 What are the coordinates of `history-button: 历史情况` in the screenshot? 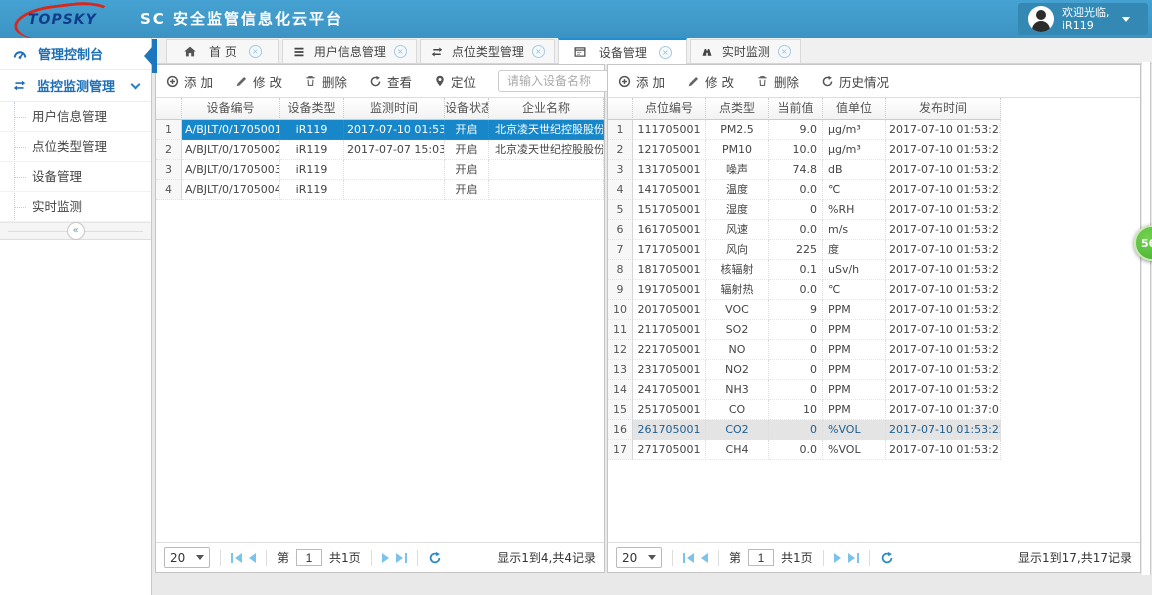 It's located at (855, 81).